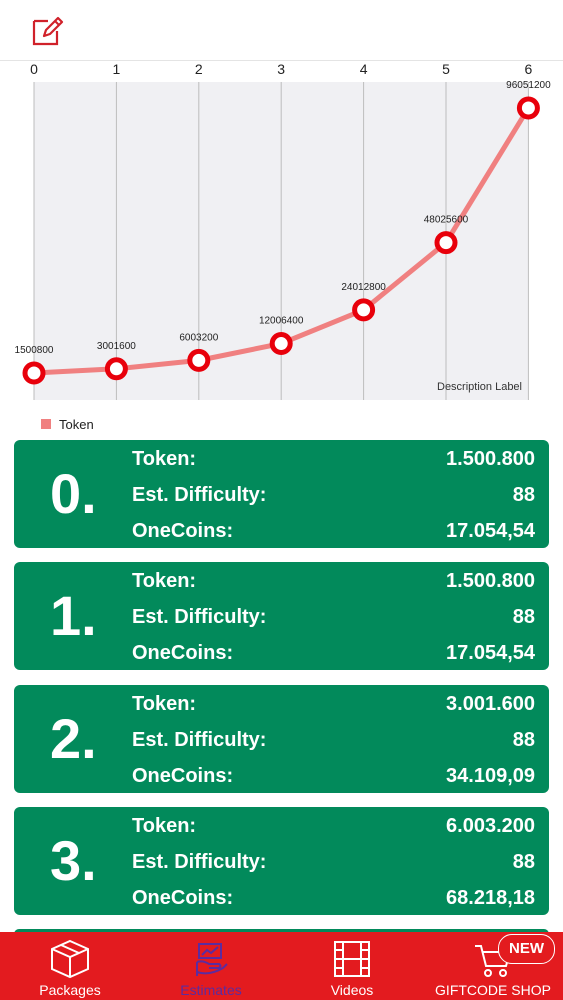  What do you see at coordinates (70, 990) in the screenshot?
I see `tab-label: Packages` at bounding box center [70, 990].